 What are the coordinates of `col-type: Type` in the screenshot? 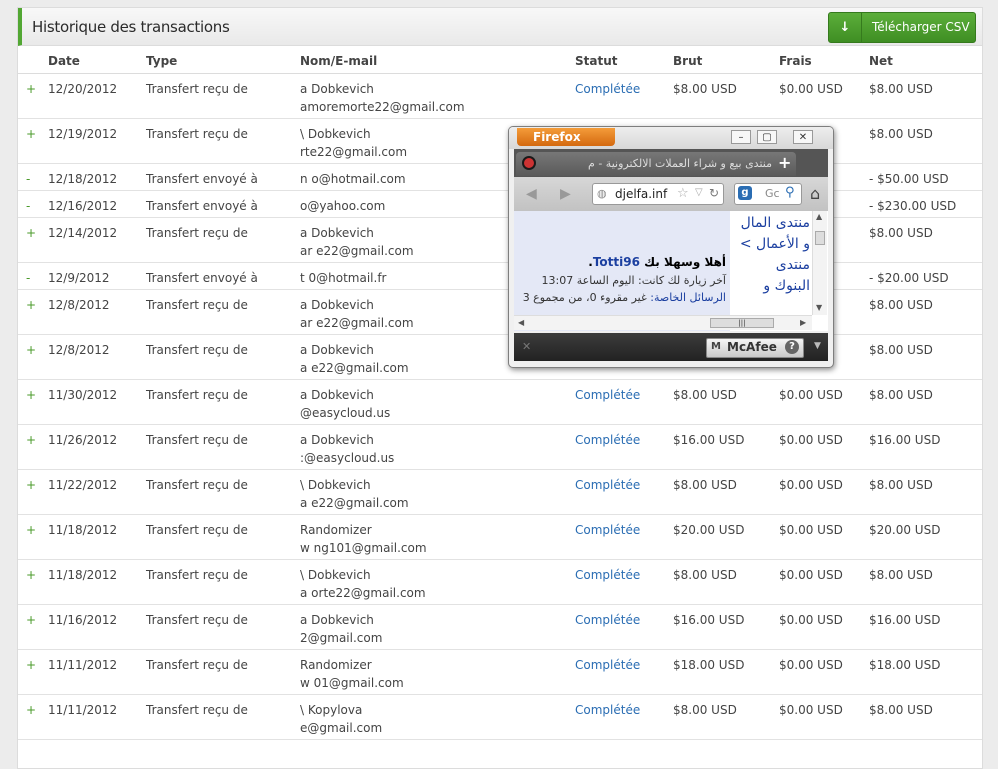 It's located at (161, 61).